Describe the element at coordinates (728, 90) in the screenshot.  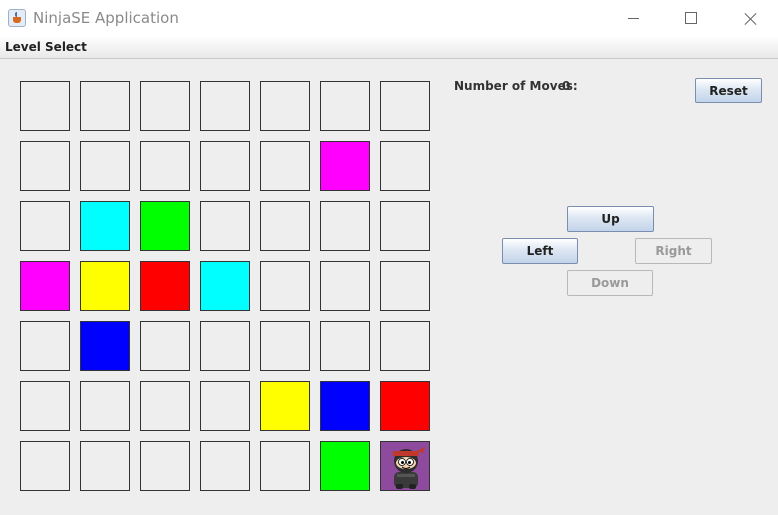
I see `reset-button: Reset` at that location.